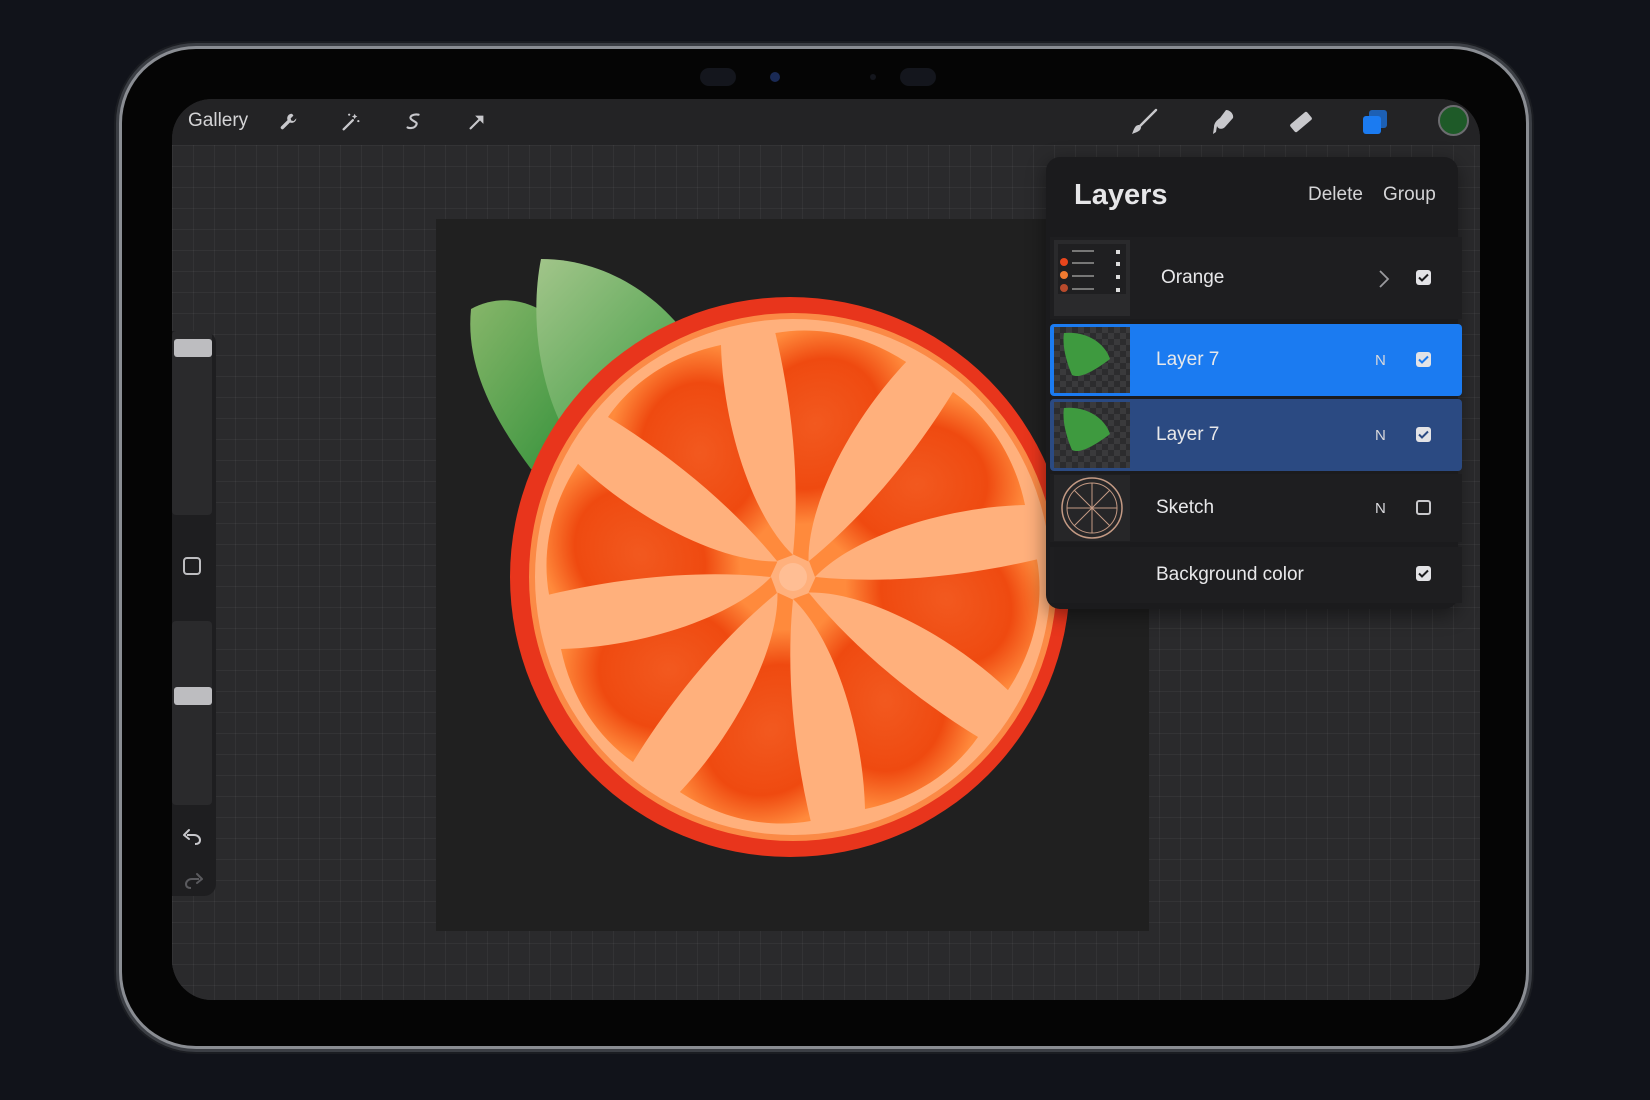 This screenshot has width=1650, height=1100. I want to click on color-picker-swatch, so click(1453, 120).